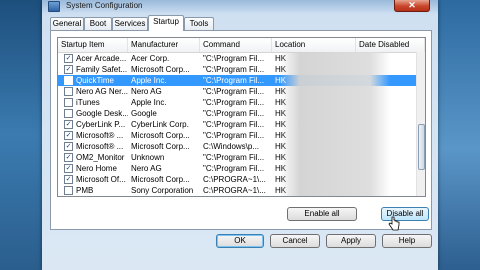 This screenshot has width=480, height=270. What do you see at coordinates (407, 241) in the screenshot?
I see `help-button: Help` at bounding box center [407, 241].